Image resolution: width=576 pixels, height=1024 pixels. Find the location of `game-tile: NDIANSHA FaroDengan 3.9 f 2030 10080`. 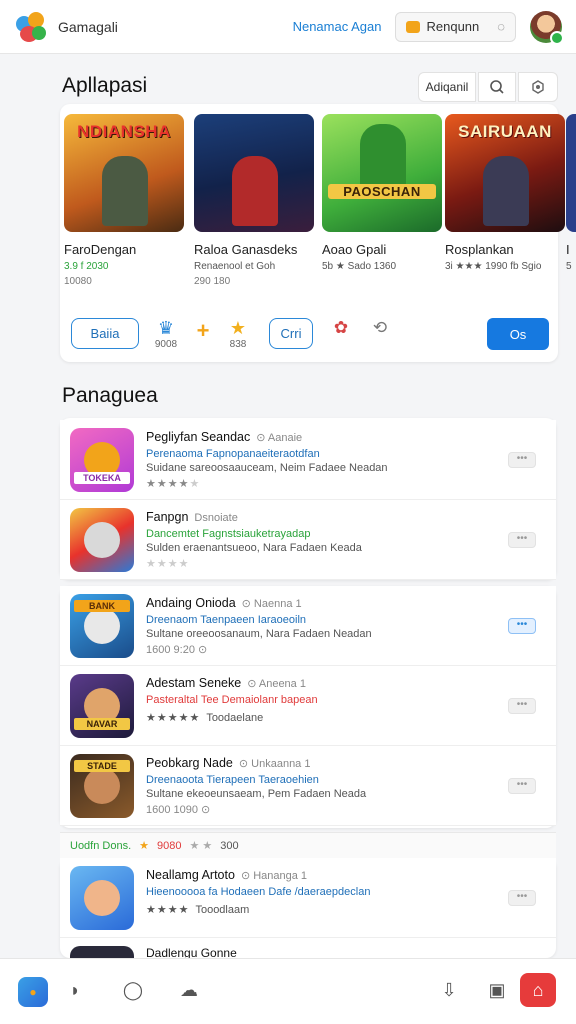

game-tile: NDIANSHA FaroDengan 3.9 f 2030 10080 is located at coordinates (124, 200).